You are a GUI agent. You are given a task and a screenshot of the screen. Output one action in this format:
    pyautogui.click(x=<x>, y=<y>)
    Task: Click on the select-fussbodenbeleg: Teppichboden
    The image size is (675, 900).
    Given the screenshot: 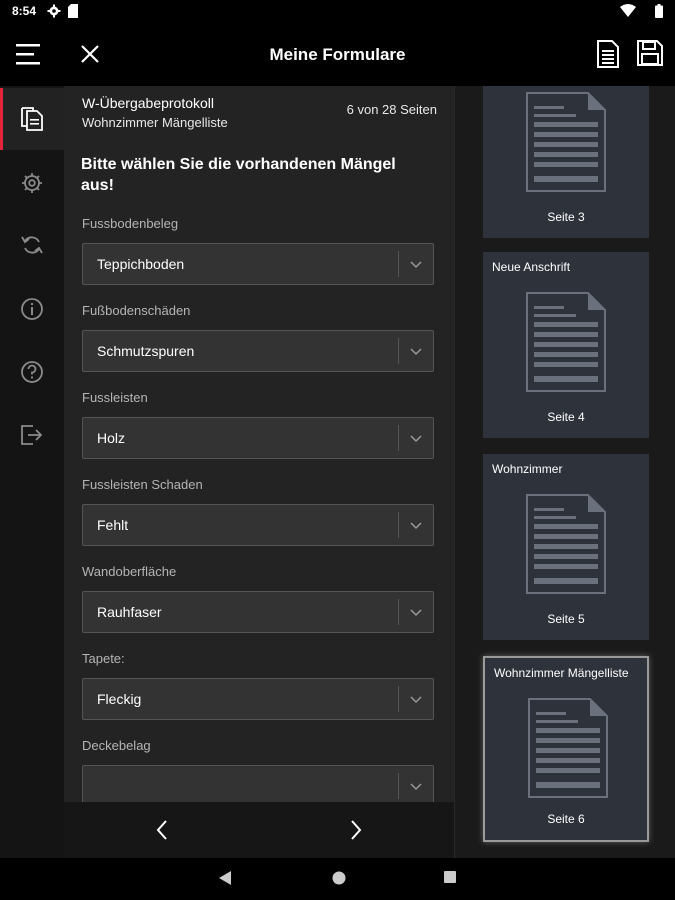 What is the action you would take?
    pyautogui.click(x=258, y=264)
    